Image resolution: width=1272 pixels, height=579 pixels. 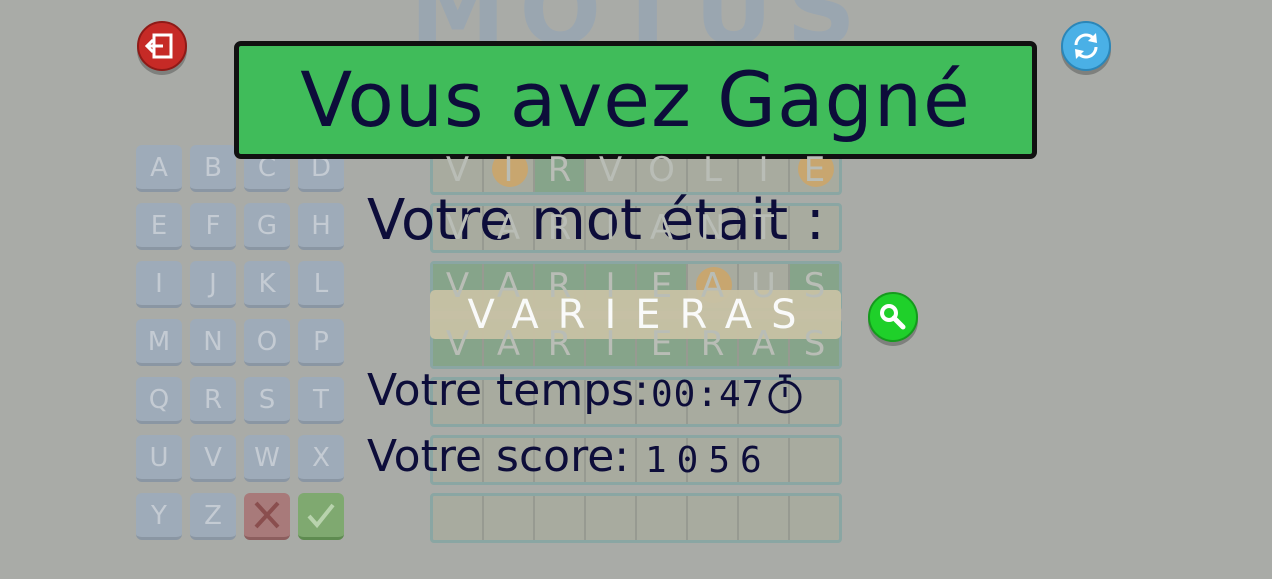 What do you see at coordinates (785, 394) in the screenshot?
I see `stopwatch-icon` at bounding box center [785, 394].